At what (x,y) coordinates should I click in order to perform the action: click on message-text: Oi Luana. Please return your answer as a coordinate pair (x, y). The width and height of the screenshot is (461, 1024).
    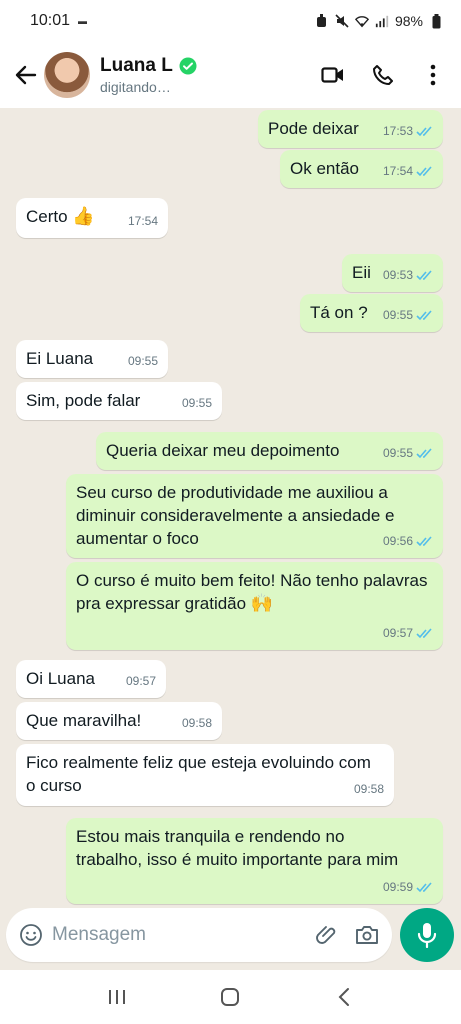
    Looking at the image, I should click on (60, 678).